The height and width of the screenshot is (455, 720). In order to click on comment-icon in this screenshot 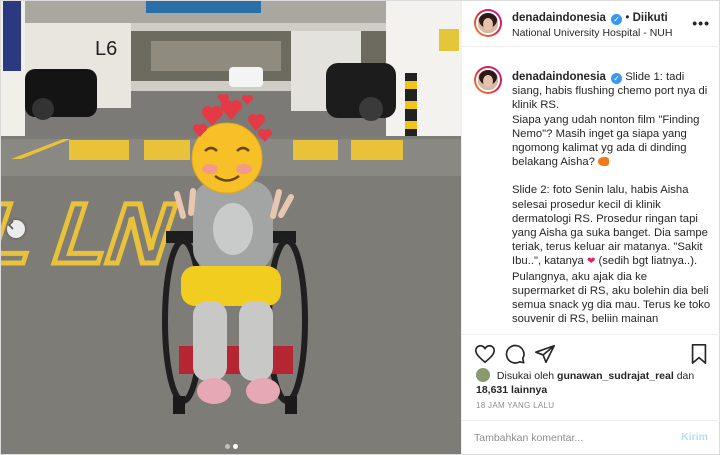, I will do `click(515, 354)`.